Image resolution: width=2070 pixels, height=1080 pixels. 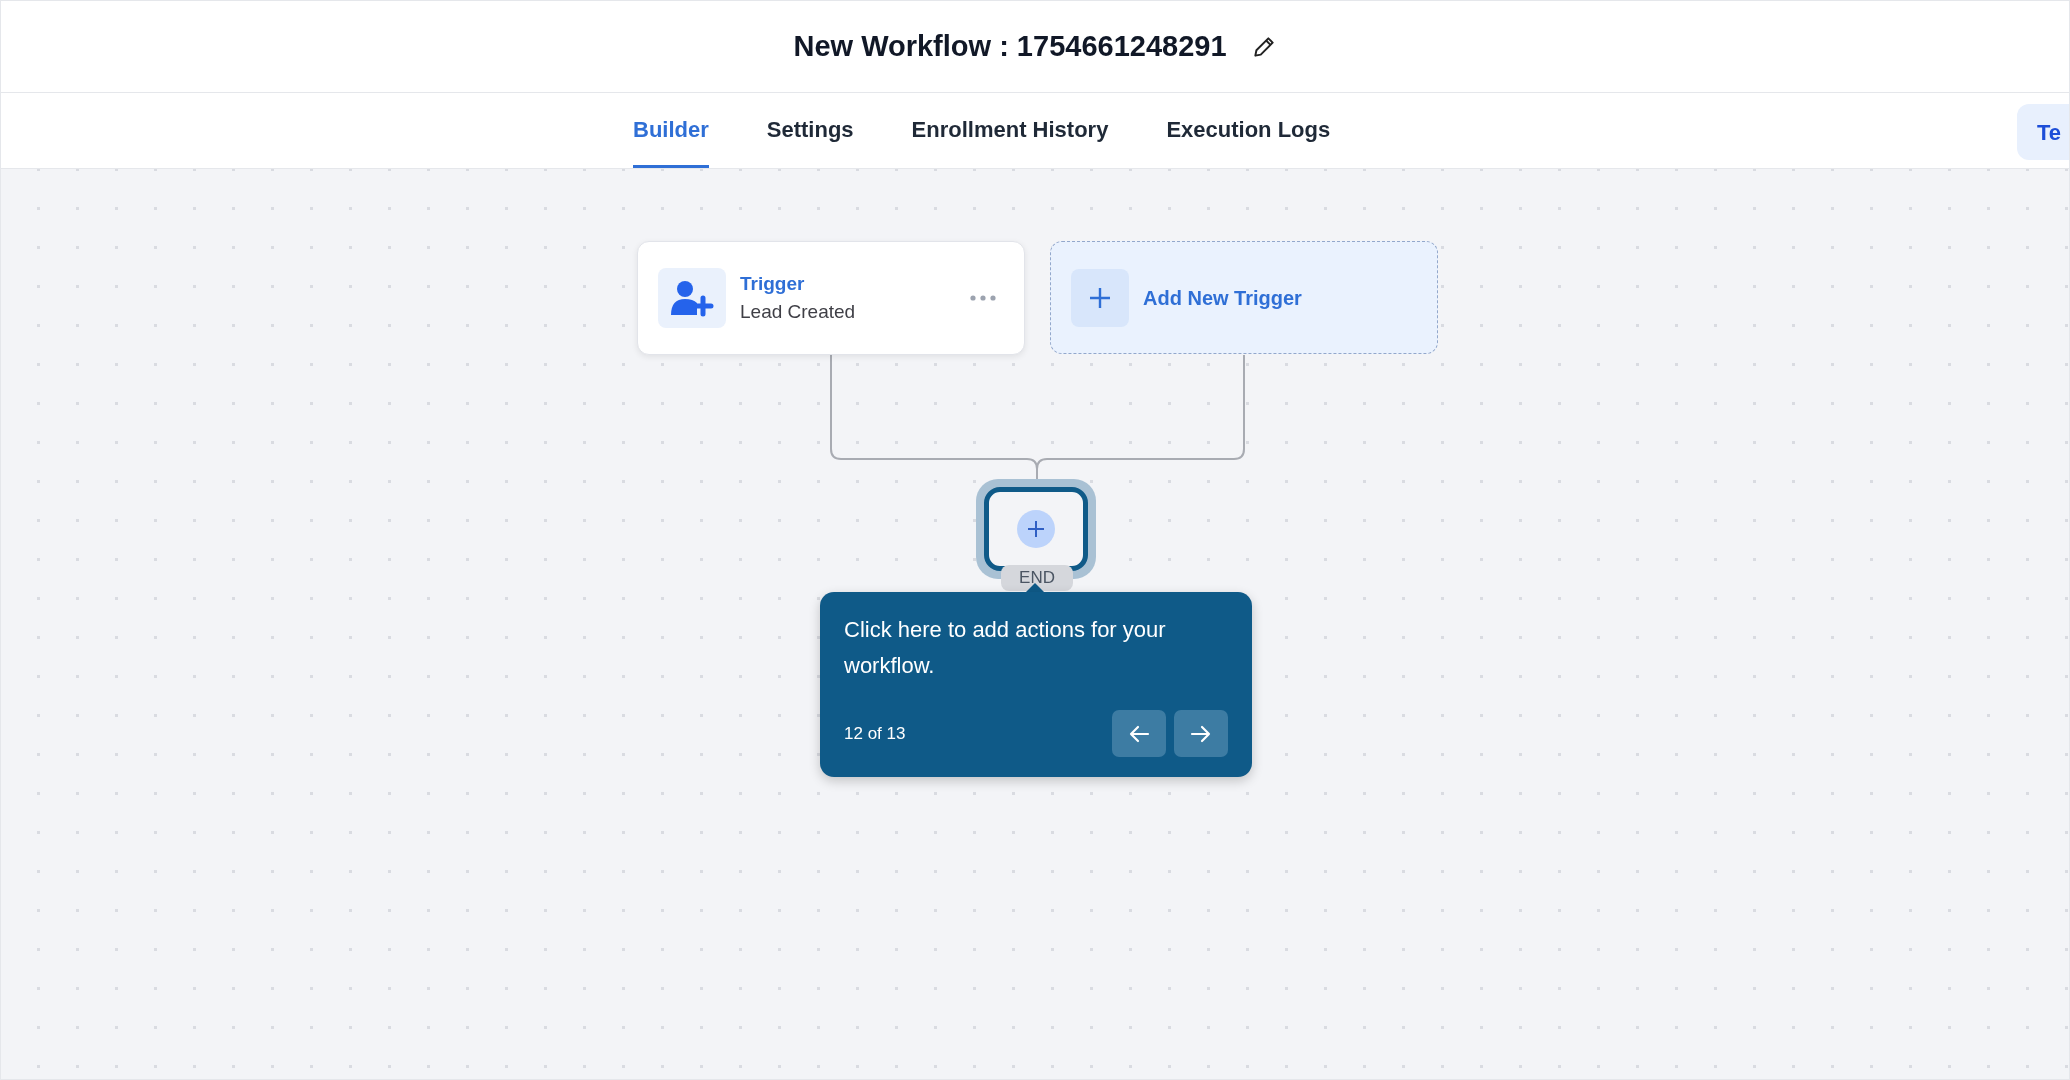 What do you see at coordinates (1248, 130) in the screenshot?
I see `tab: Execution Logs` at bounding box center [1248, 130].